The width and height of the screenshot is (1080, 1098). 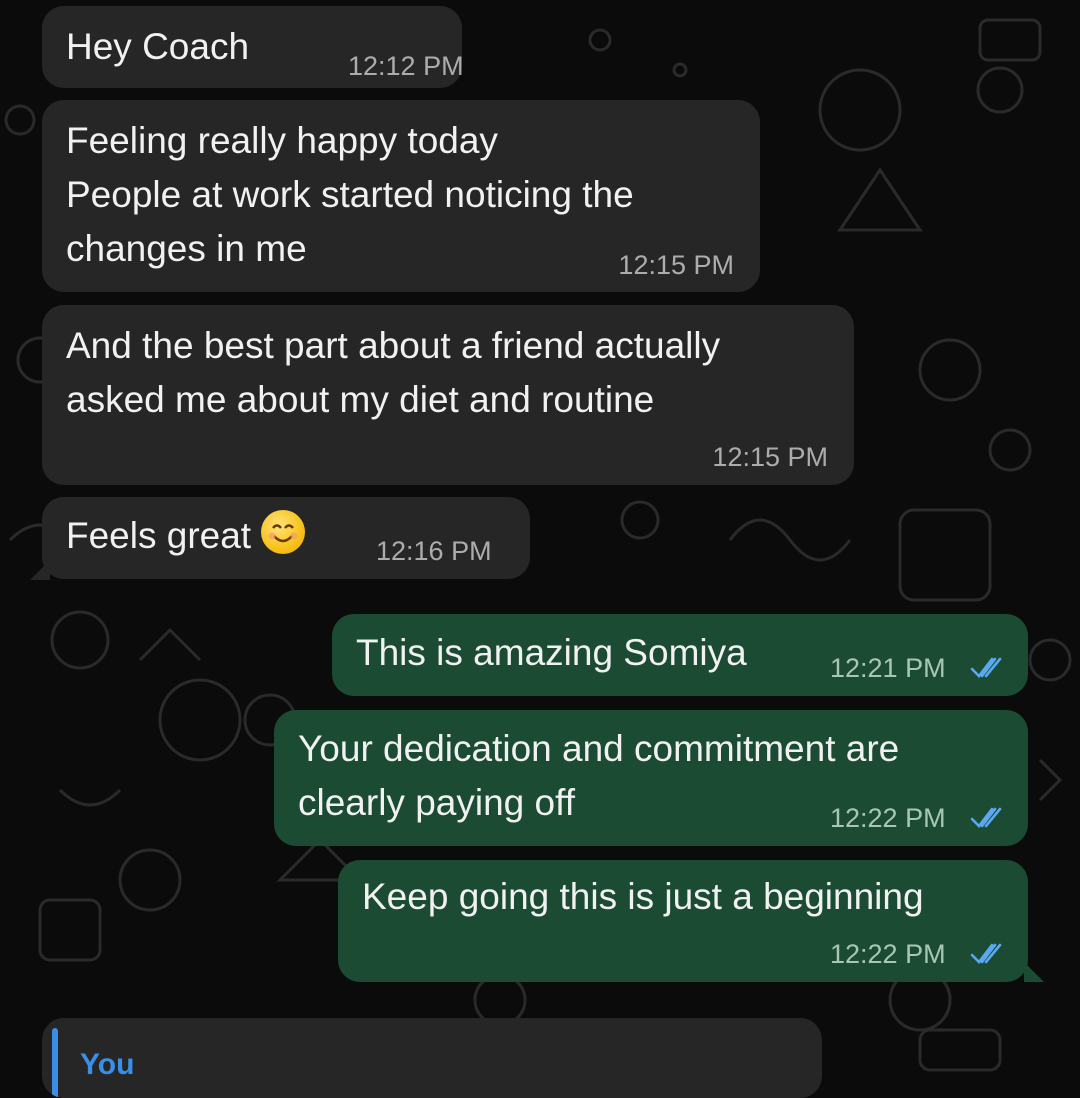 What do you see at coordinates (282, 140) in the screenshot?
I see `message-text: Feeling really happy today` at bounding box center [282, 140].